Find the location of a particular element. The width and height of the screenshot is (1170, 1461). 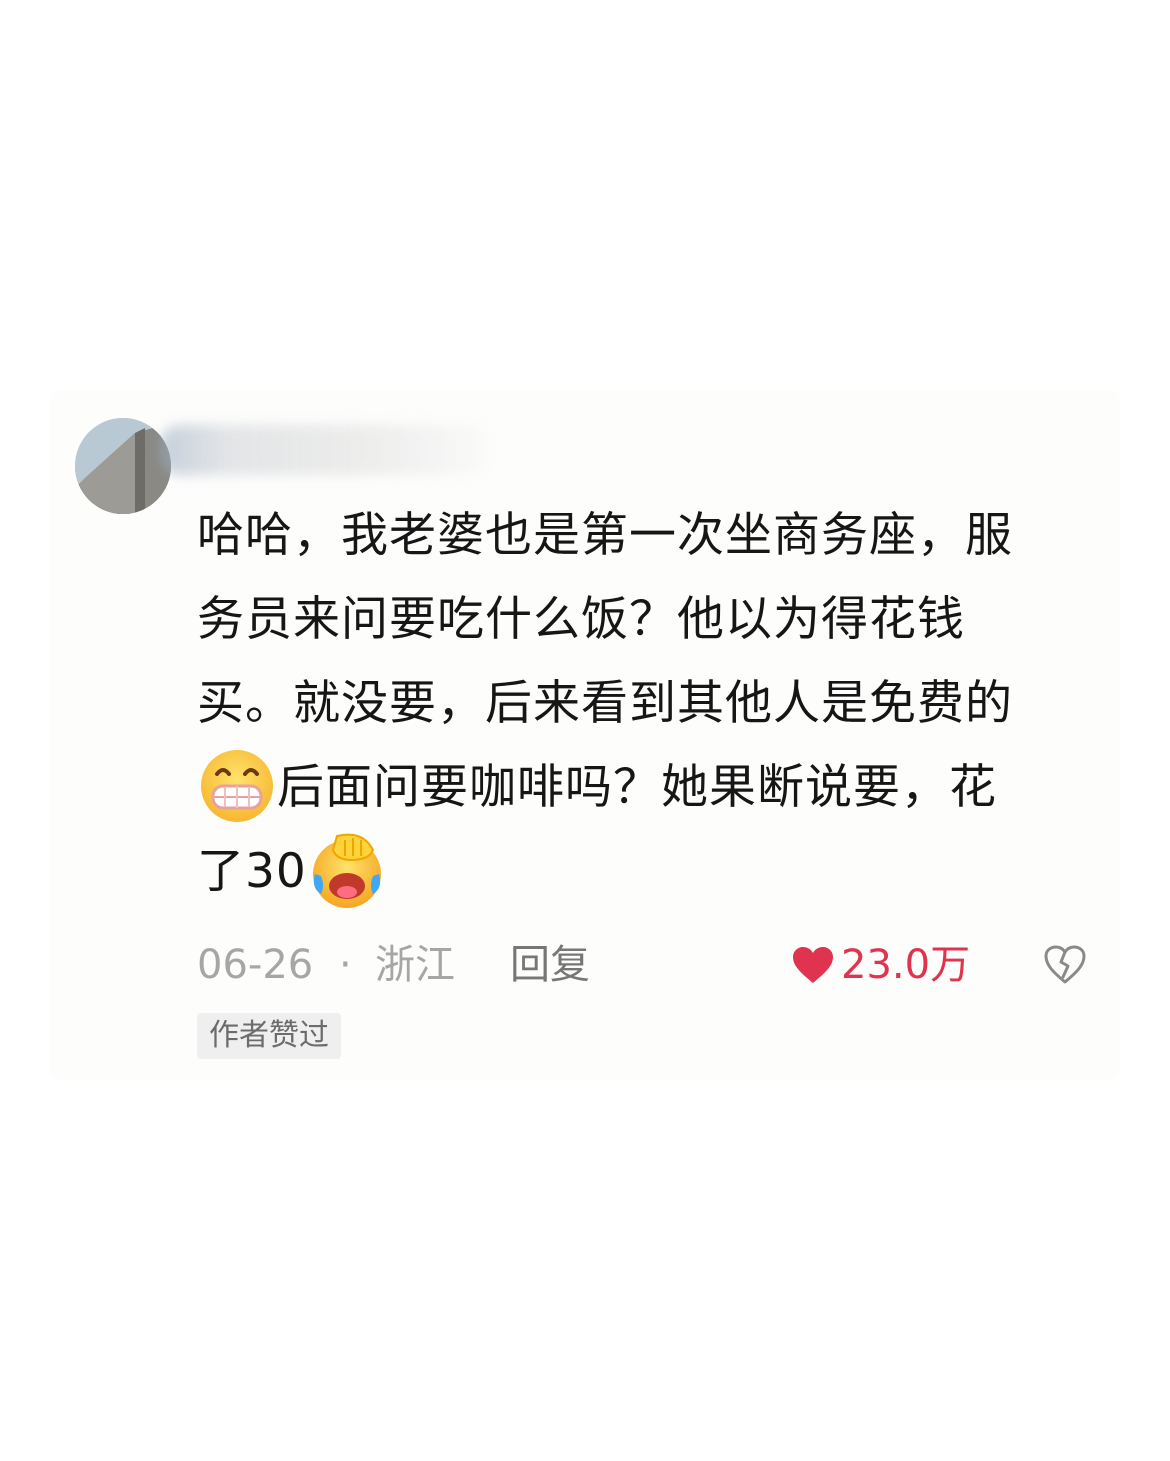

broken-heart-icon is located at coordinates (1065, 965).